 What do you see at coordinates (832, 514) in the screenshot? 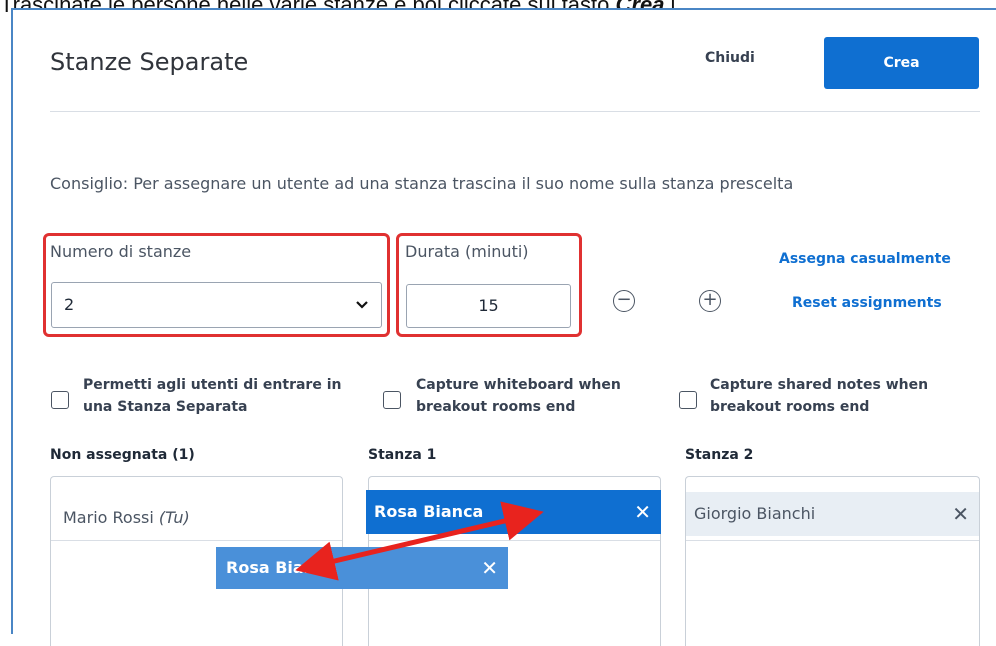
I see `user-item-giorgio-bianchi: Giorgio Bianchi ✕` at bounding box center [832, 514].